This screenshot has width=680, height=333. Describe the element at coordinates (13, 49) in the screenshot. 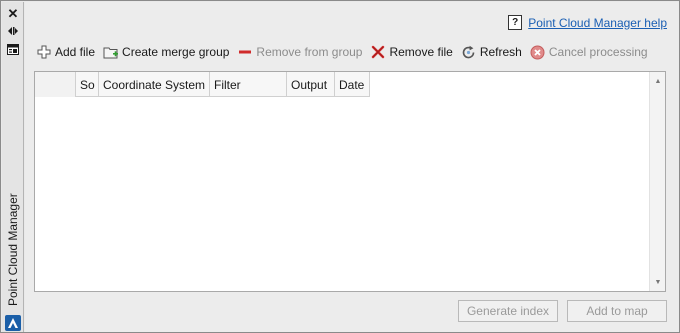

I see `properties-icon` at that location.